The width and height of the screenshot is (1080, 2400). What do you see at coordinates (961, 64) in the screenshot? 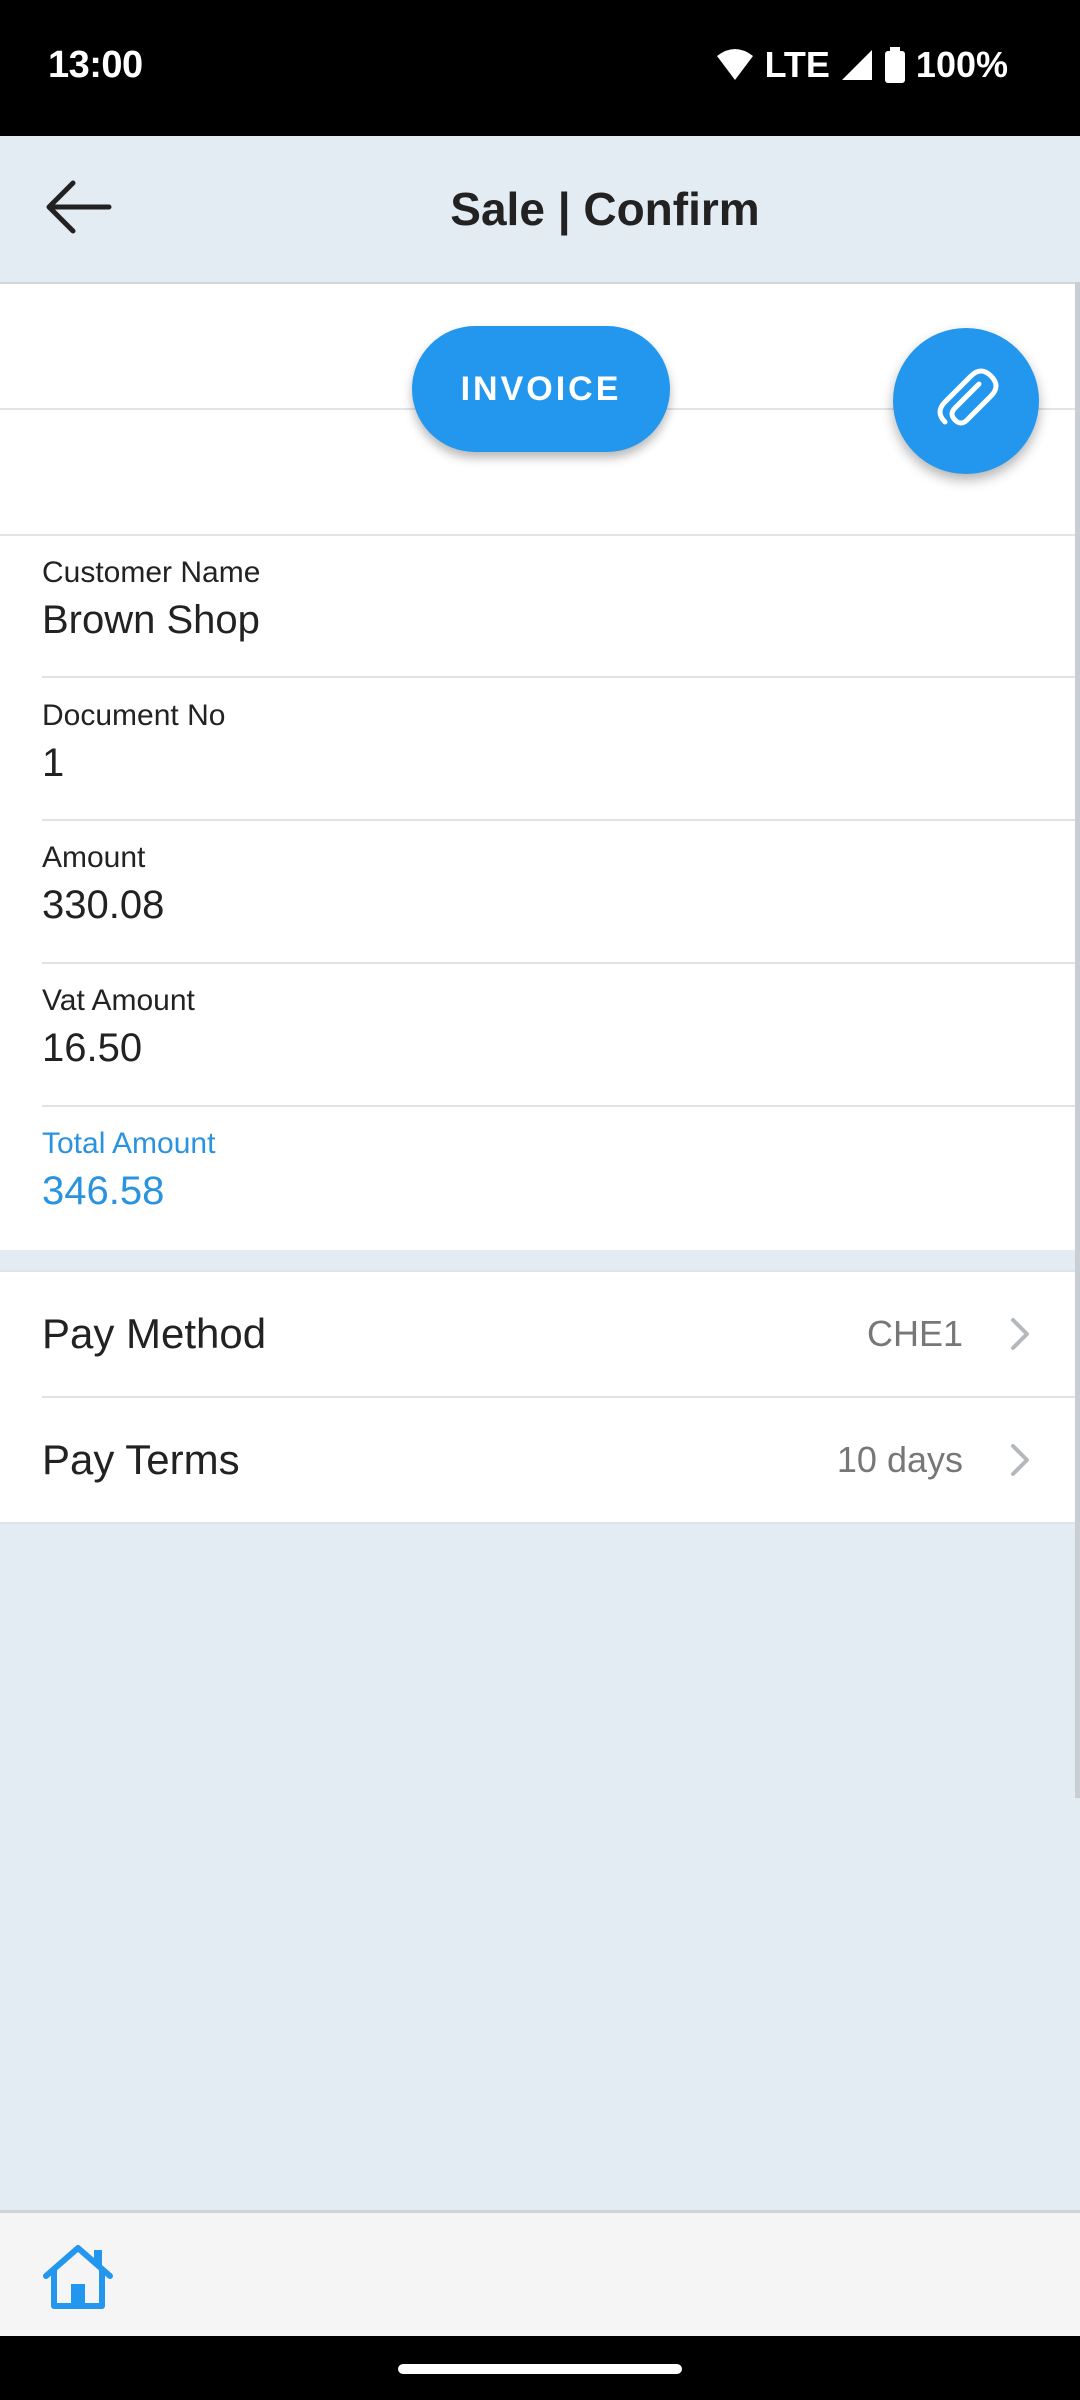
I see `battery-level: 100%` at bounding box center [961, 64].